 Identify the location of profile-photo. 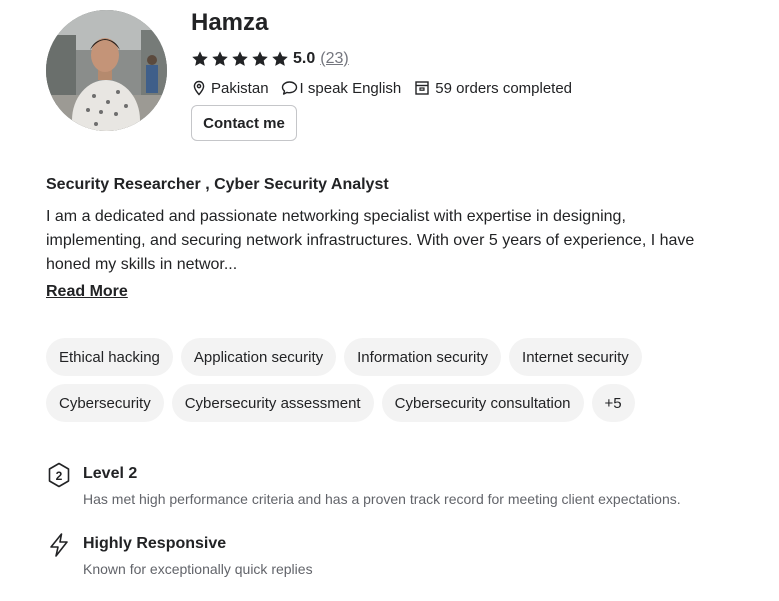
(106, 70).